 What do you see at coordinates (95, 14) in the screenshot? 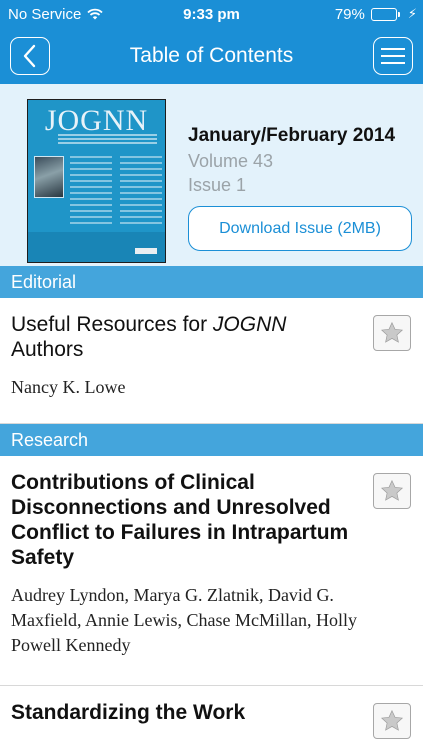
I see `wifi-icon` at bounding box center [95, 14].